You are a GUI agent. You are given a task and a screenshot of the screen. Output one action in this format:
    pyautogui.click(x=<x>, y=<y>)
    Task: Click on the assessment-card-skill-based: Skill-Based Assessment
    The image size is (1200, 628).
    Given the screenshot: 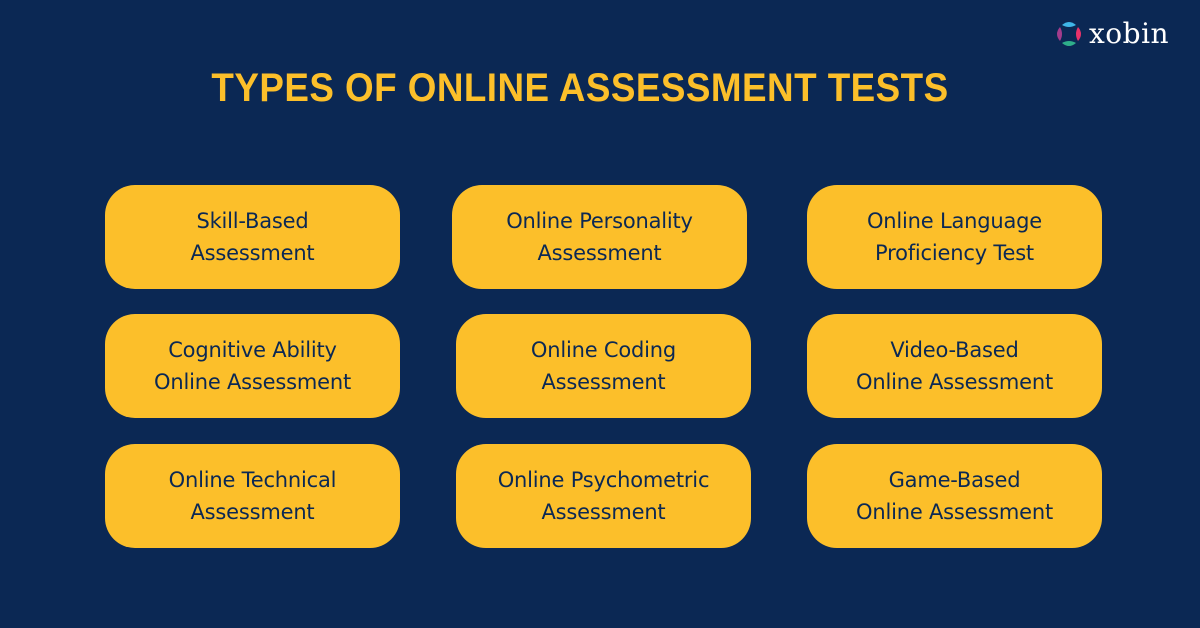 What is the action you would take?
    pyautogui.click(x=252, y=237)
    